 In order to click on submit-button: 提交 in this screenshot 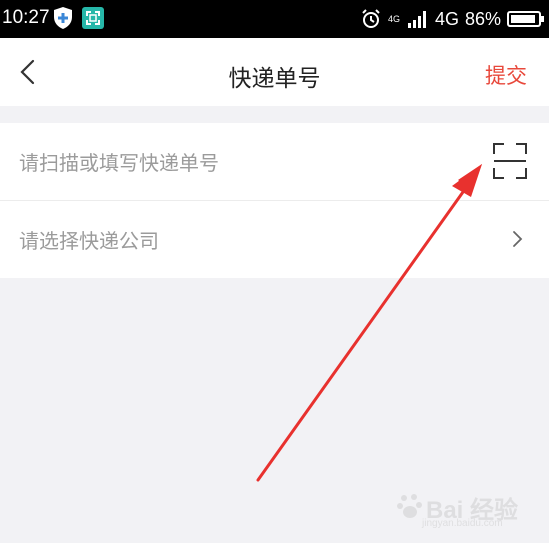, I will do `click(506, 75)`.